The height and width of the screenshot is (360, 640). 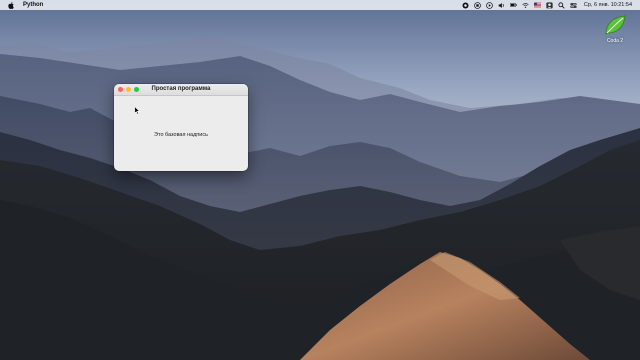 What do you see at coordinates (181, 89) in the screenshot?
I see `window-title: Простая программа` at bounding box center [181, 89].